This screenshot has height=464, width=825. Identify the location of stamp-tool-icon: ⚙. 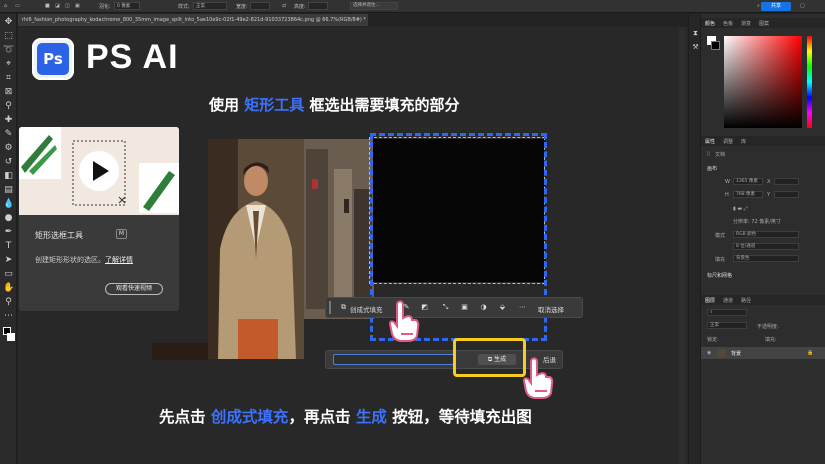
(8, 148).